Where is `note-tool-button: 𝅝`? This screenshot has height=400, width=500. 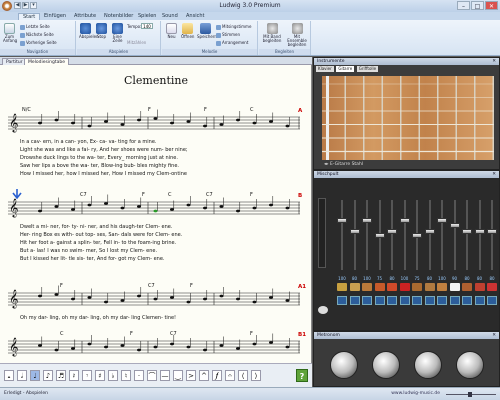 note-tool-button: 𝅝 is located at coordinates (9, 375).